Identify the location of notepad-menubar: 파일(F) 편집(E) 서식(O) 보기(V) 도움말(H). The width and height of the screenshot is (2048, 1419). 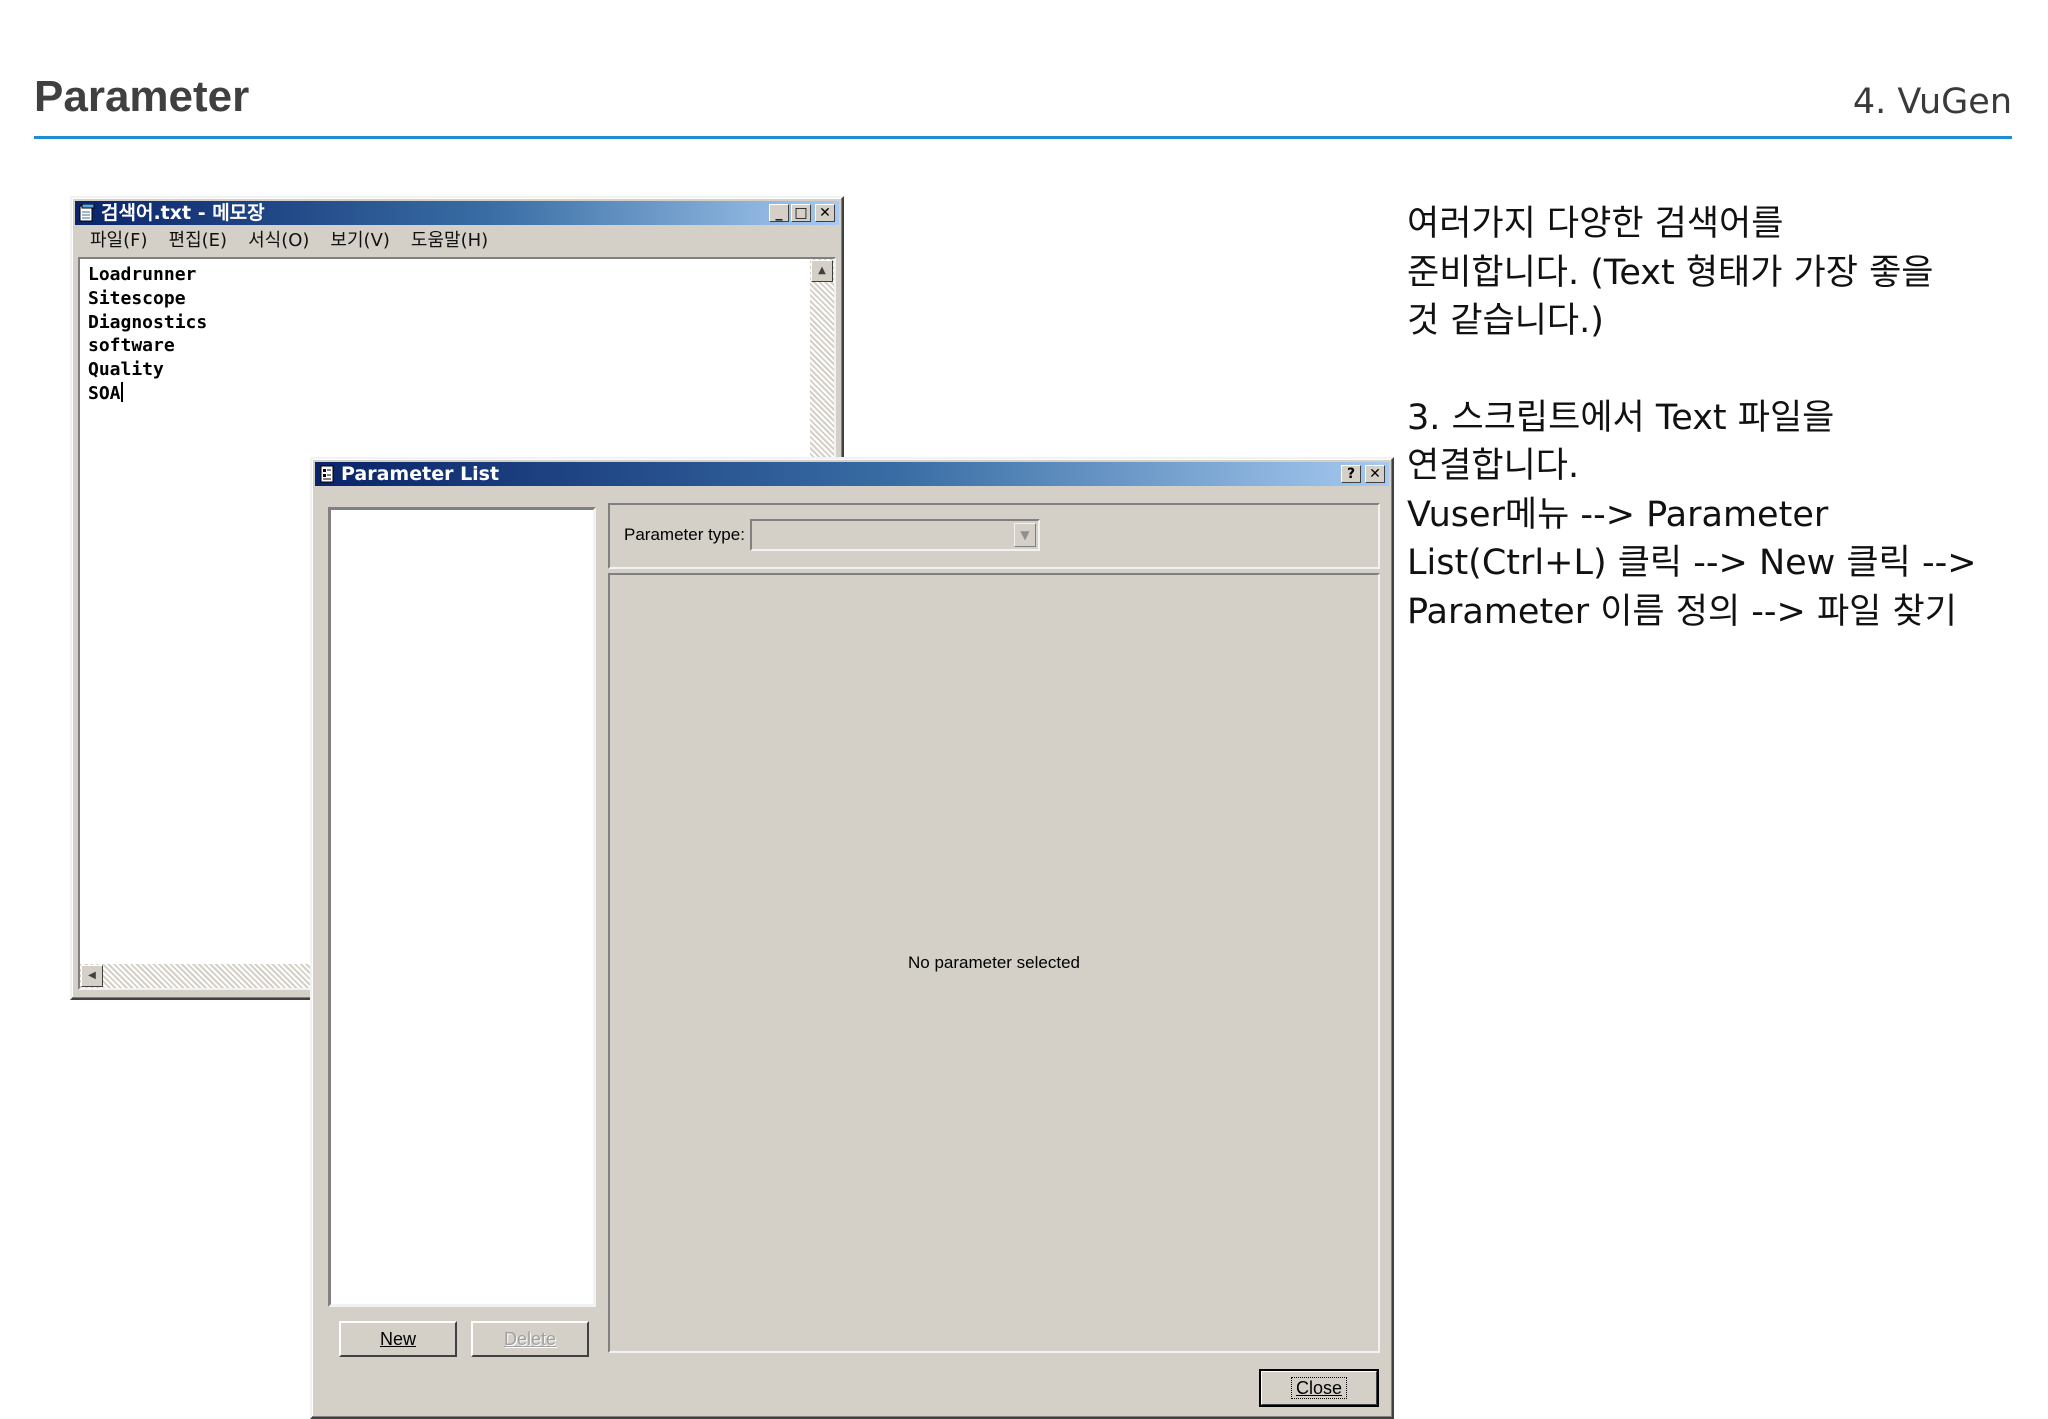
(287, 241).